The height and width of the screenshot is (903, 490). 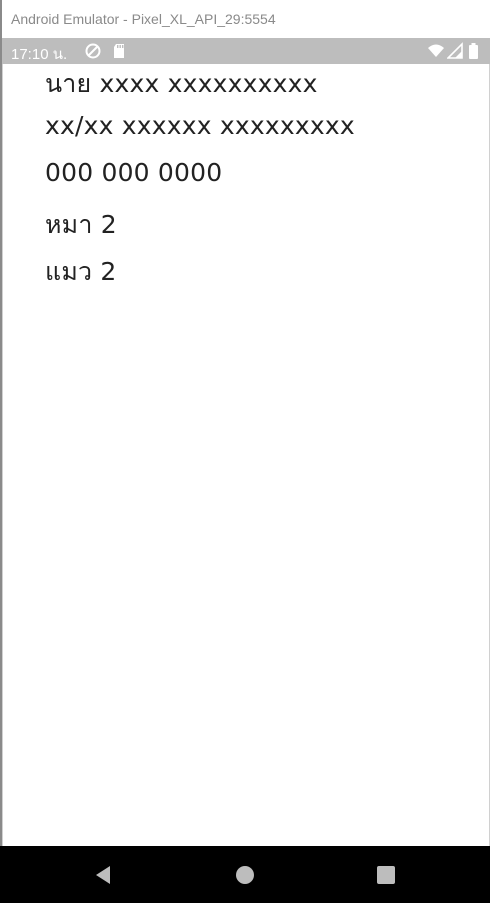 What do you see at coordinates (93, 51) in the screenshot?
I see `sync-icon` at bounding box center [93, 51].